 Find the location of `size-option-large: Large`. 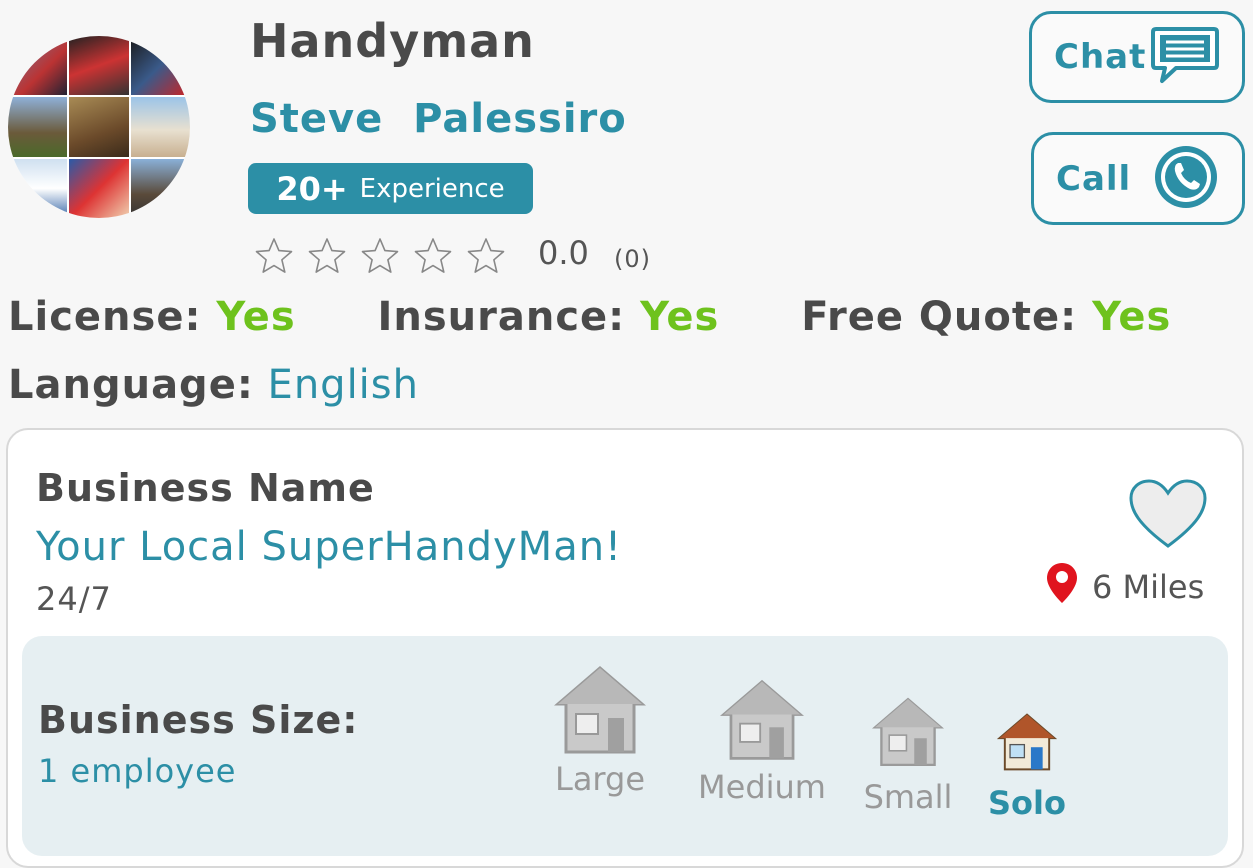

size-option-large: Large is located at coordinates (600, 731).